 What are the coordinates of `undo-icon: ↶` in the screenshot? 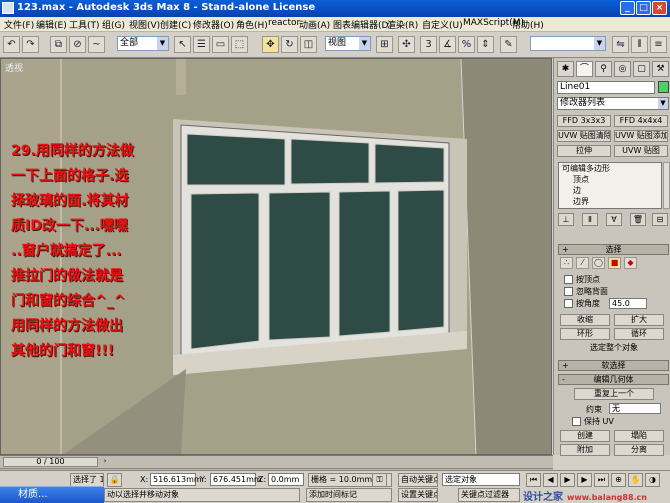 It's located at (11, 44).